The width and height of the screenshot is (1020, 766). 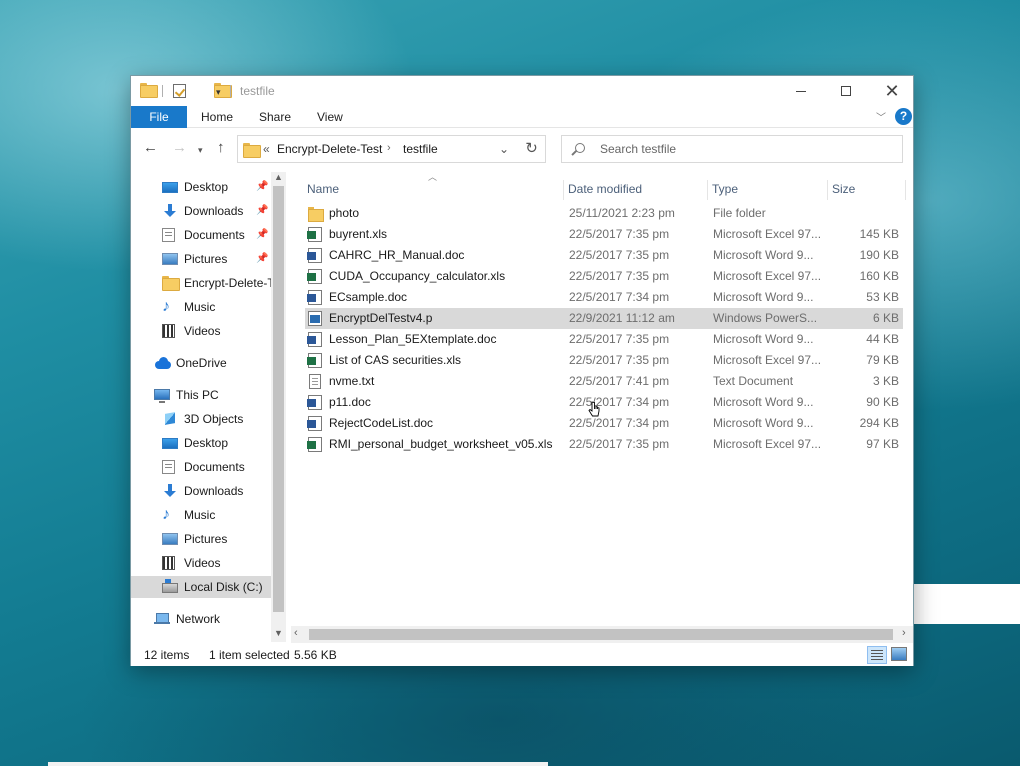 What do you see at coordinates (413, 339) in the screenshot?
I see `file-name: Lesson_Plan_5EXtemplate.doc` at bounding box center [413, 339].